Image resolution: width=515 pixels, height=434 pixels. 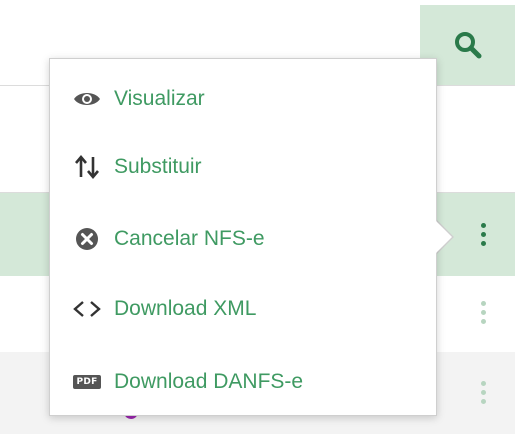 I want to click on menu-item-download-xml: Download XML, so click(x=163, y=309).